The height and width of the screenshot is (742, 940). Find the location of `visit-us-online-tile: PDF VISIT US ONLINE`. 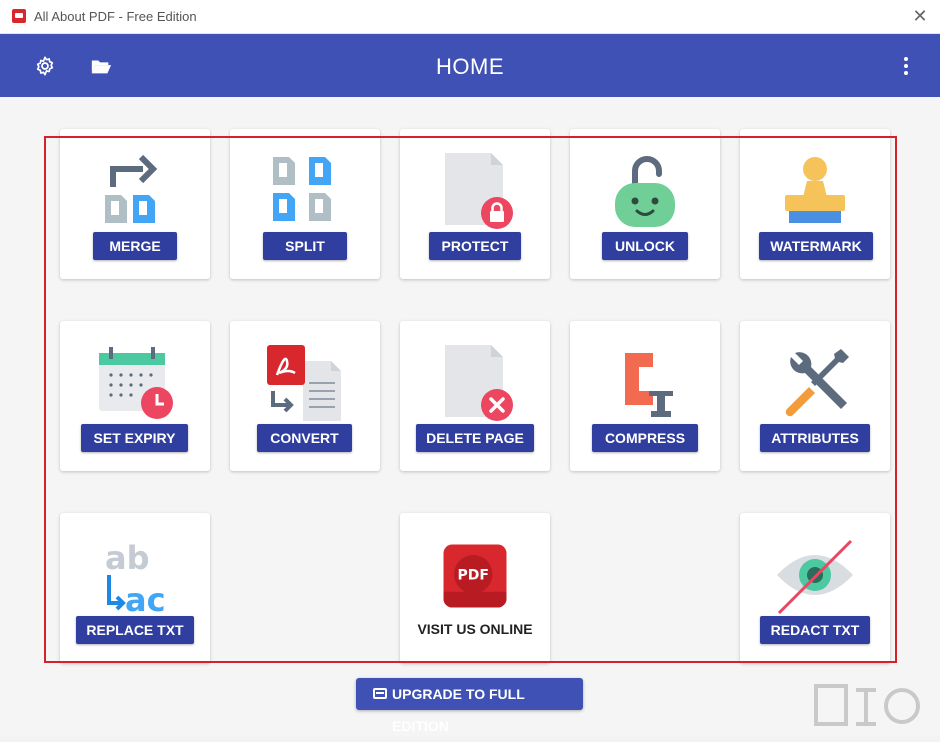

visit-us-online-tile: PDF VISIT US ONLINE is located at coordinates (475, 588).